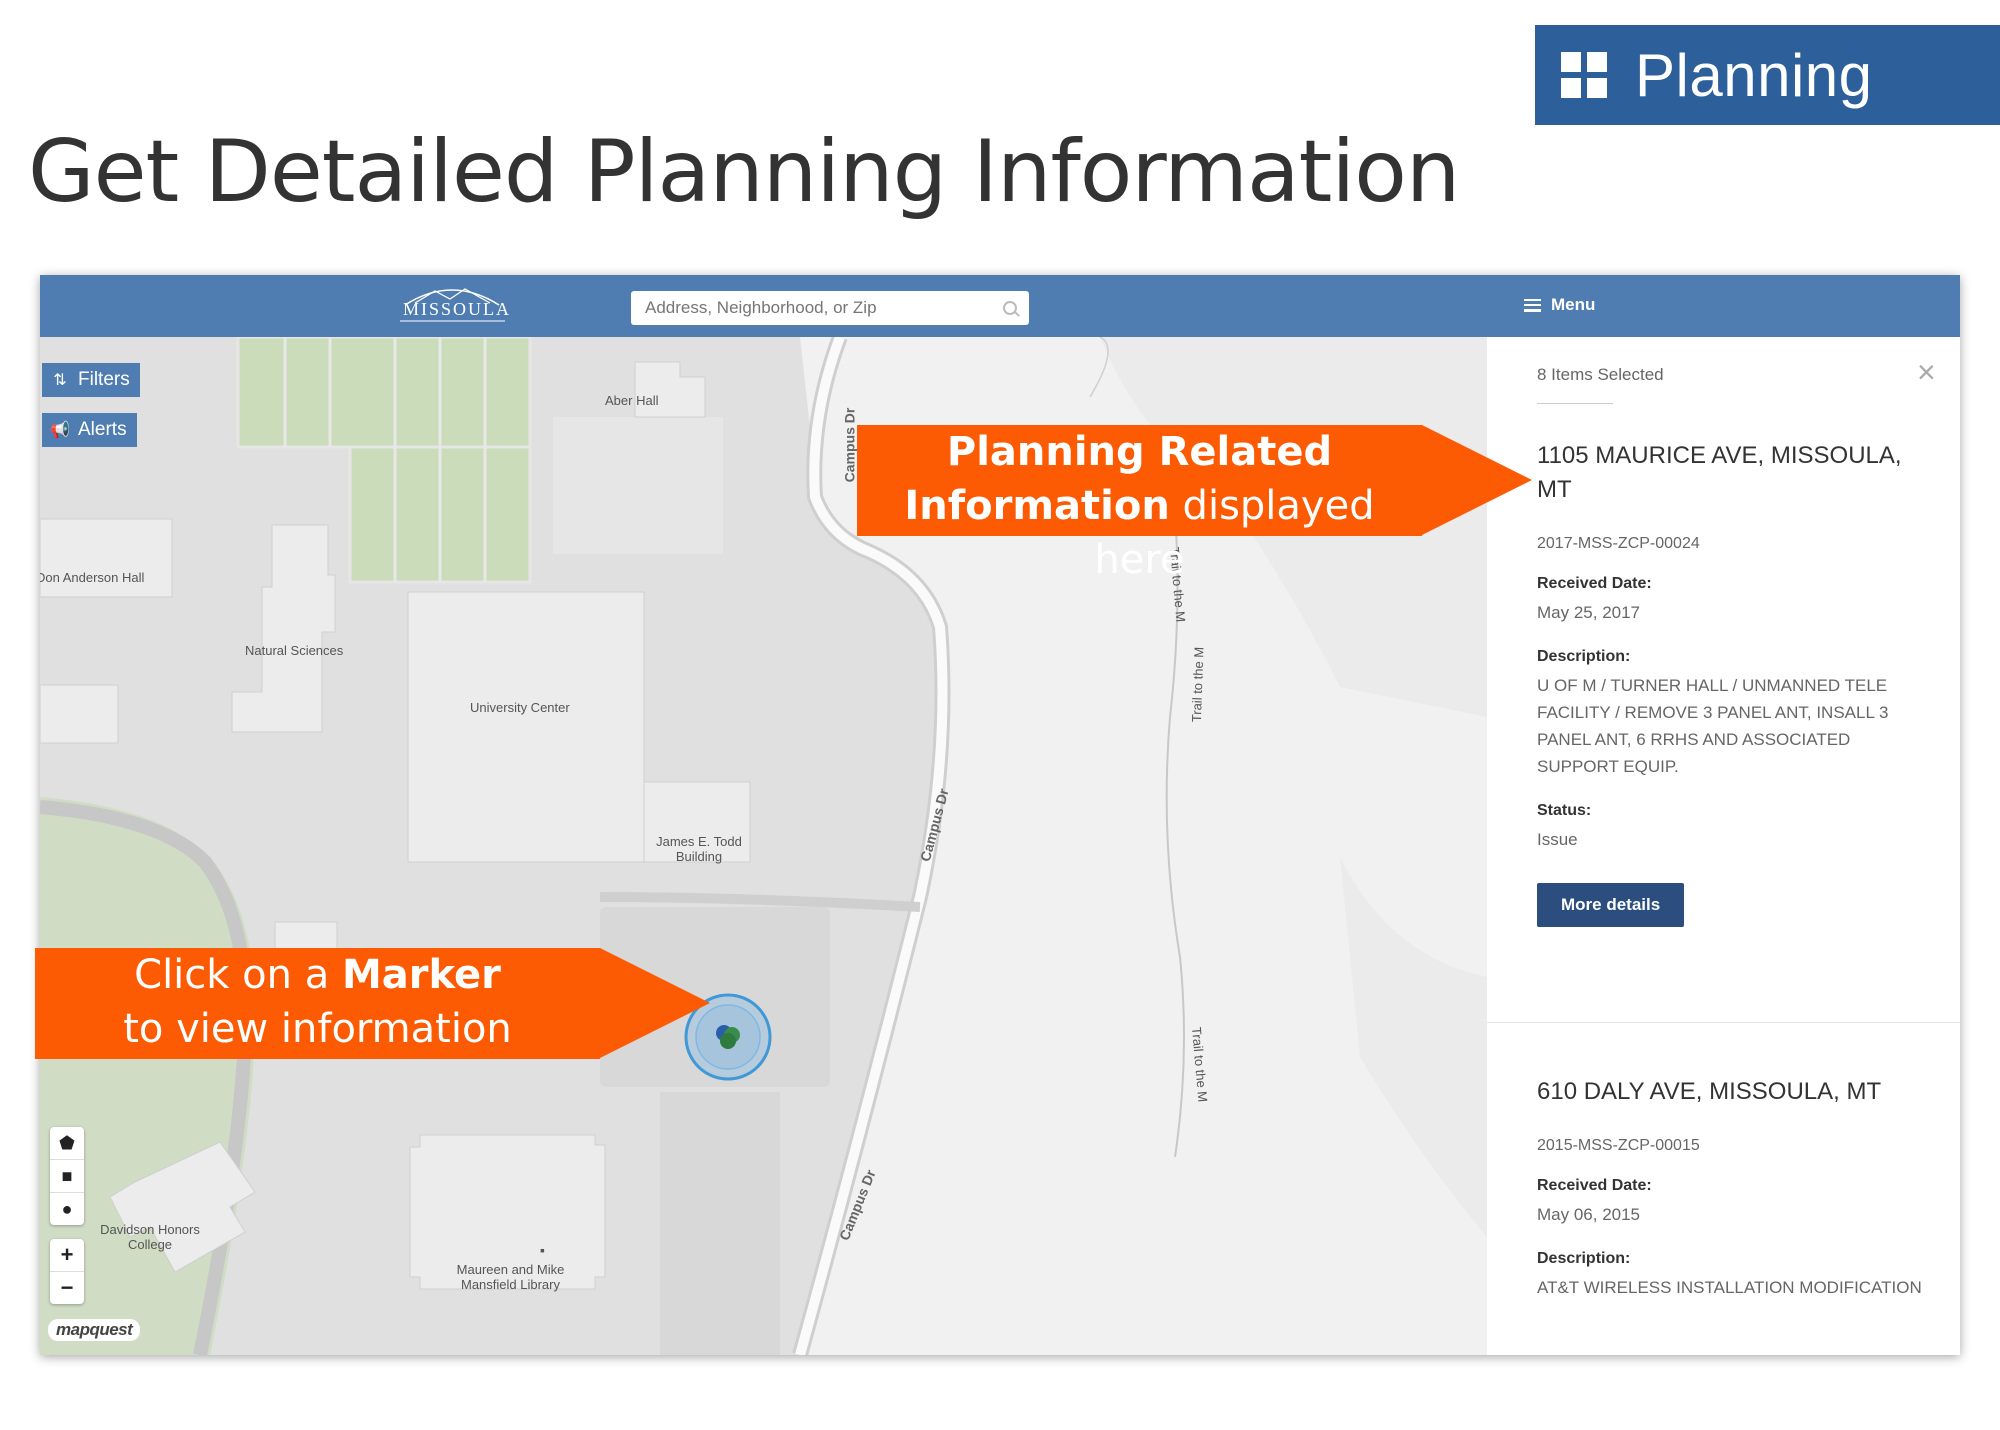 The height and width of the screenshot is (1430, 2000). I want to click on divider, so click(1575, 403).